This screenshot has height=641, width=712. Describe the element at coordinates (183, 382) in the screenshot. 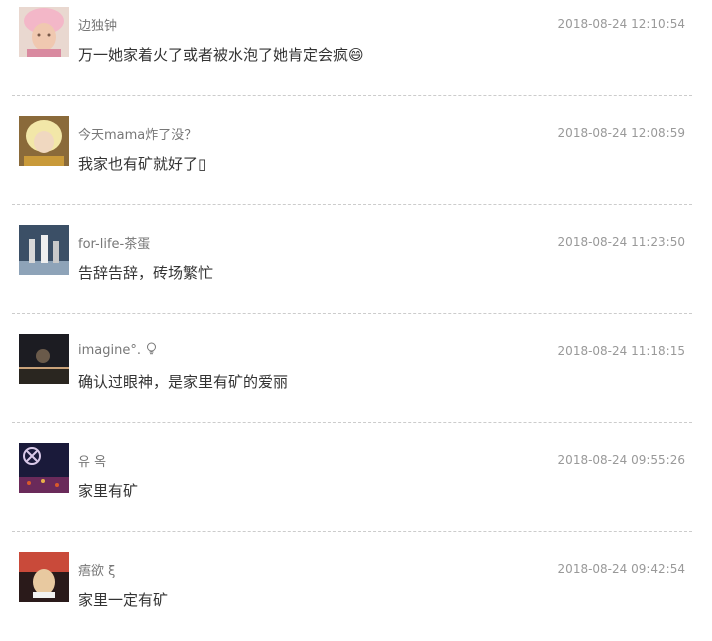

I see `comment-text: 确认过眼神，是家里有矿的爱丽` at that location.